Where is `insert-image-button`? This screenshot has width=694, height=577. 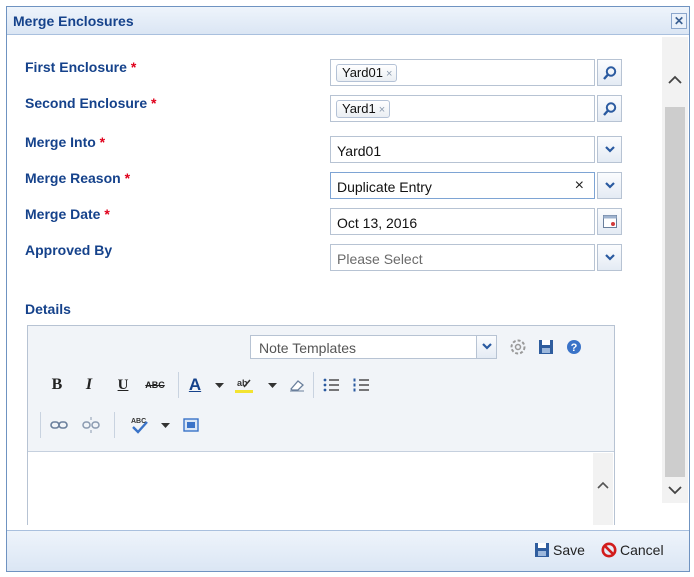
insert-image-button is located at coordinates (191, 425).